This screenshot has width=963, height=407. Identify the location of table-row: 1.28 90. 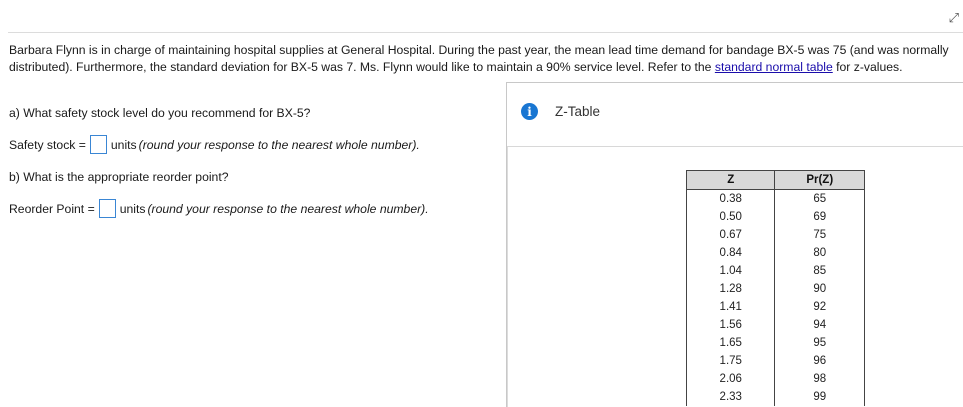
(775, 288).